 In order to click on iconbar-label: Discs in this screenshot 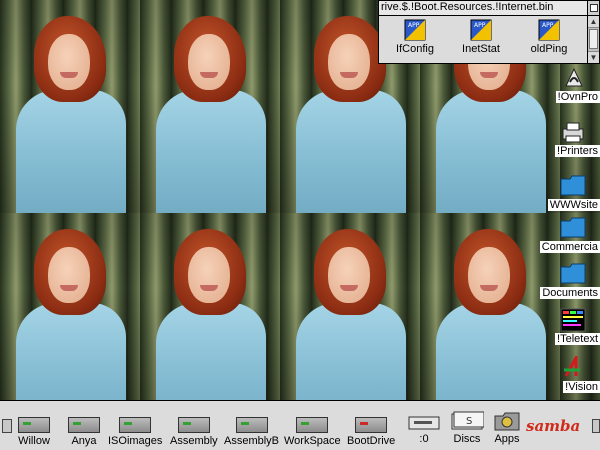, I will do `click(467, 439)`.